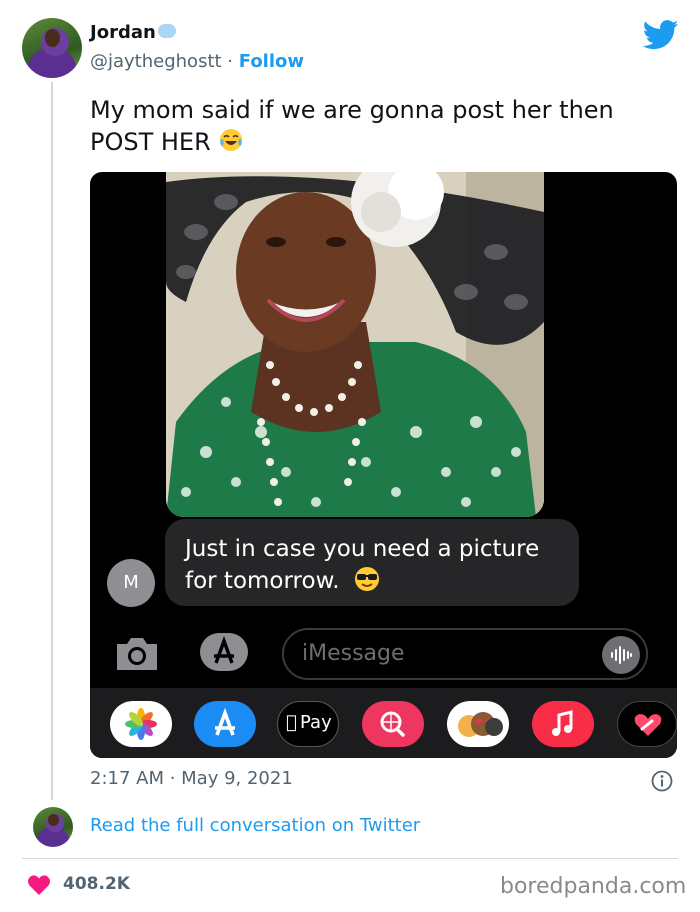  Describe the element at coordinates (271, 61) in the screenshot. I see `follow-button: Follow` at that location.